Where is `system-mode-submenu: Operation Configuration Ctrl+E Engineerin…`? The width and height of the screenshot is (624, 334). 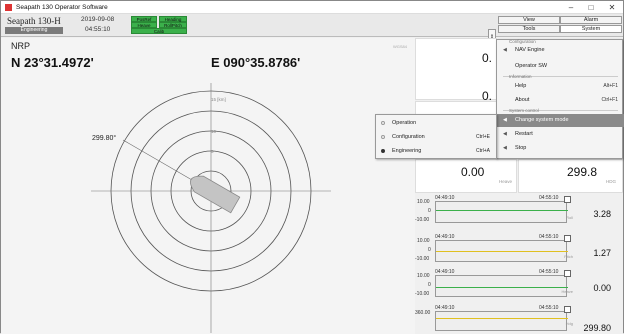
system-mode-submenu: Operation Configuration Ctrl+E Engineerin… is located at coordinates (436, 136).